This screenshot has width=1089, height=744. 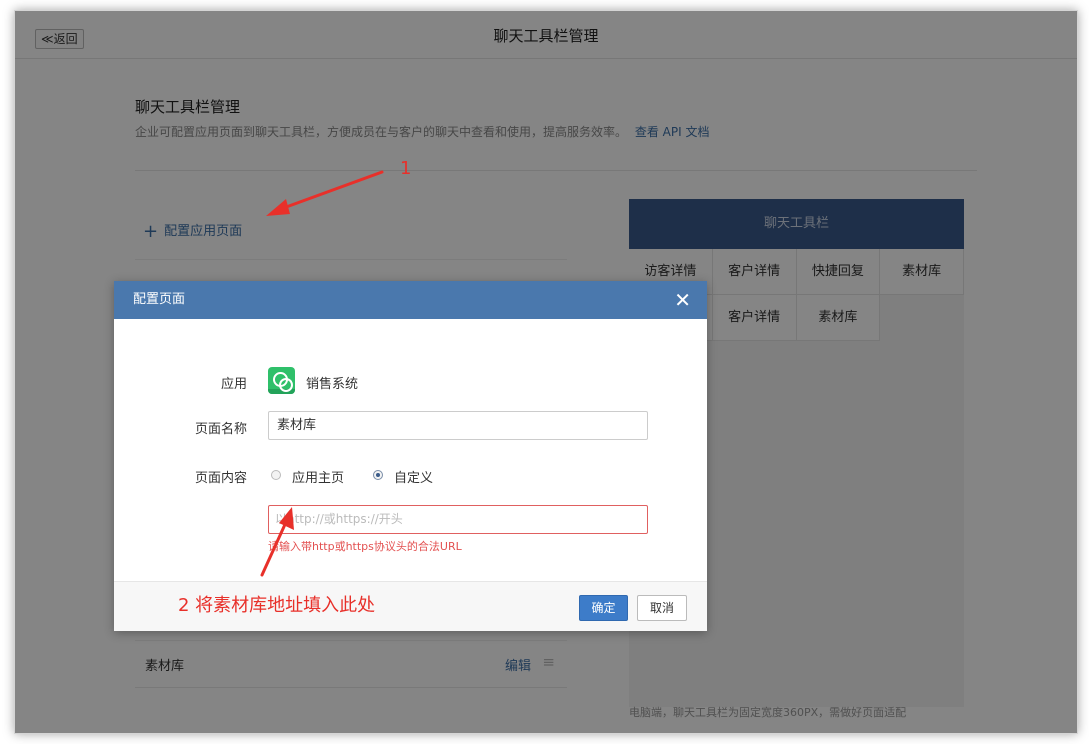 I want to click on annotation-label-2: 2 将素材库地址填入此处, so click(x=277, y=605).